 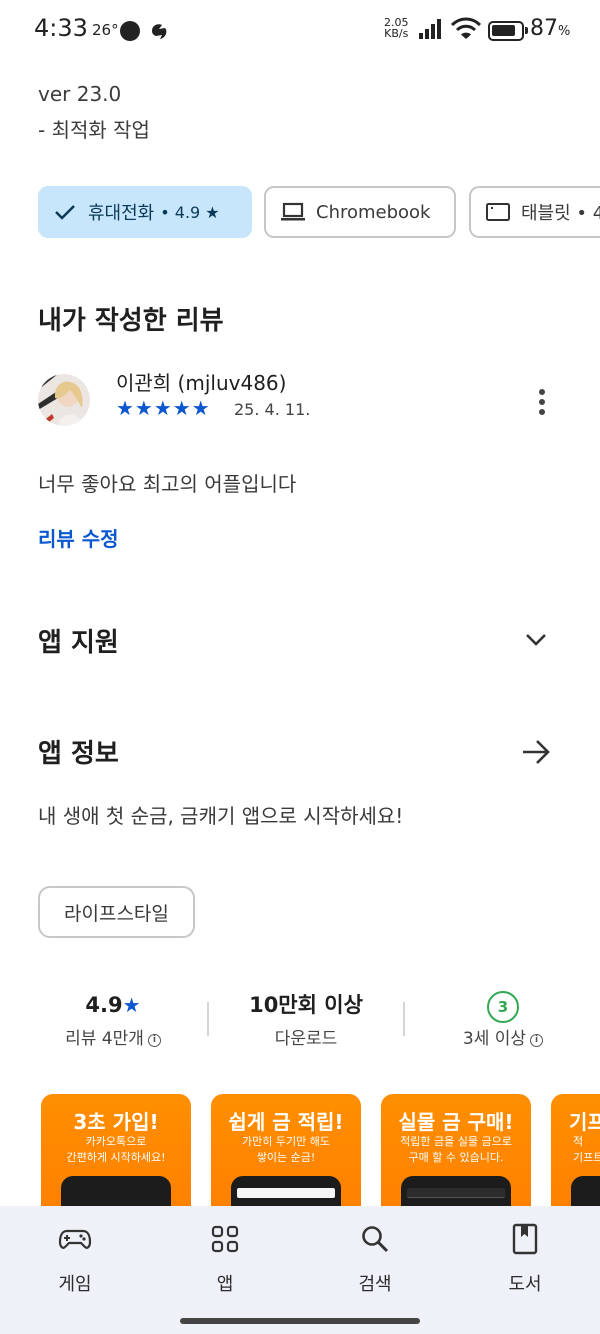 What do you see at coordinates (78, 537) in the screenshot?
I see `edit-review-link: 리뷰 수정` at bounding box center [78, 537].